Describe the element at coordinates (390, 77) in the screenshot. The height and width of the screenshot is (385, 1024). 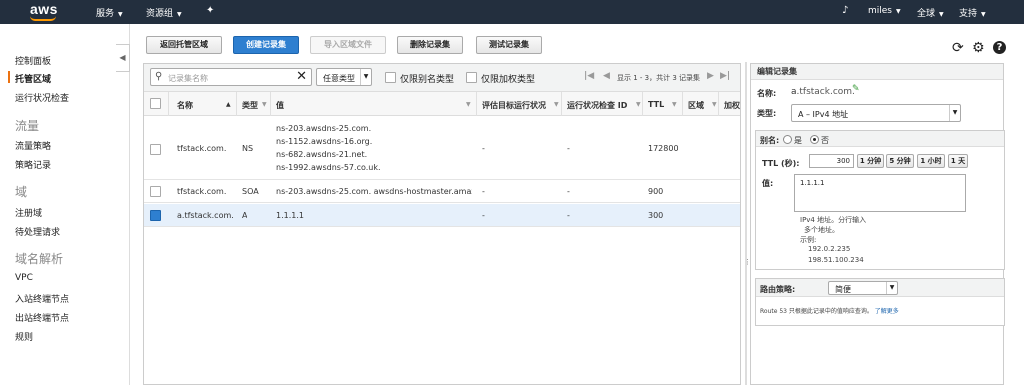
I see `alias-only-checkbox` at that location.